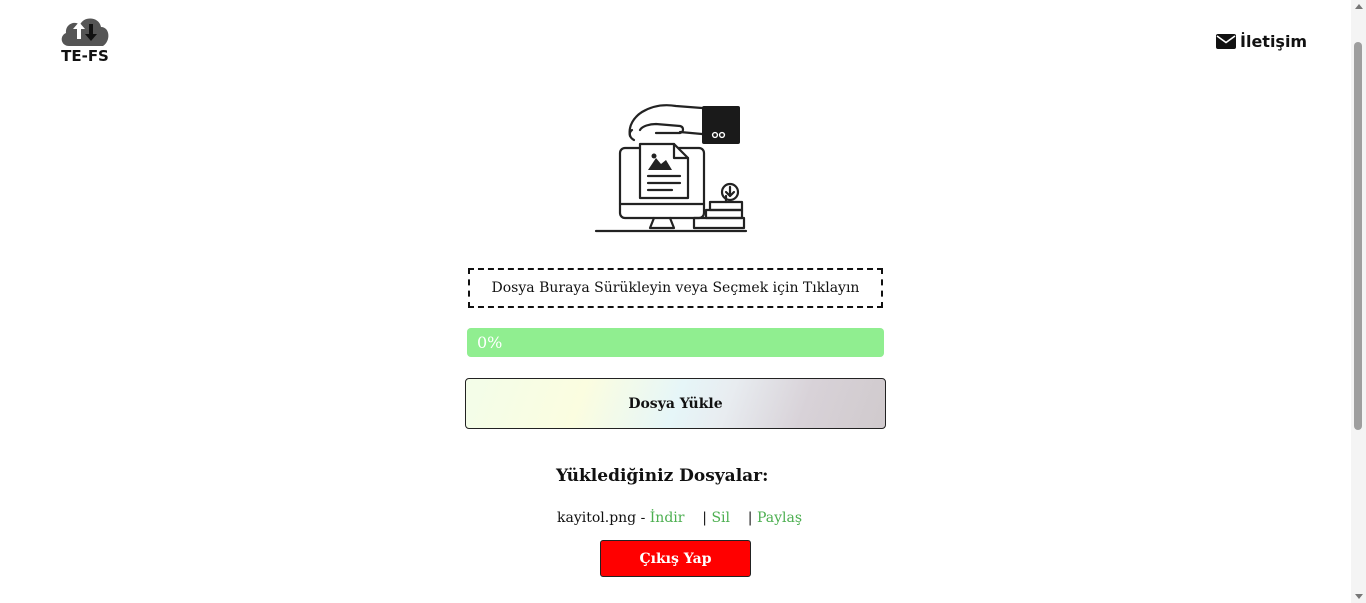 The image size is (1366, 603). I want to click on cloud-upload-download-icon, so click(85, 32).